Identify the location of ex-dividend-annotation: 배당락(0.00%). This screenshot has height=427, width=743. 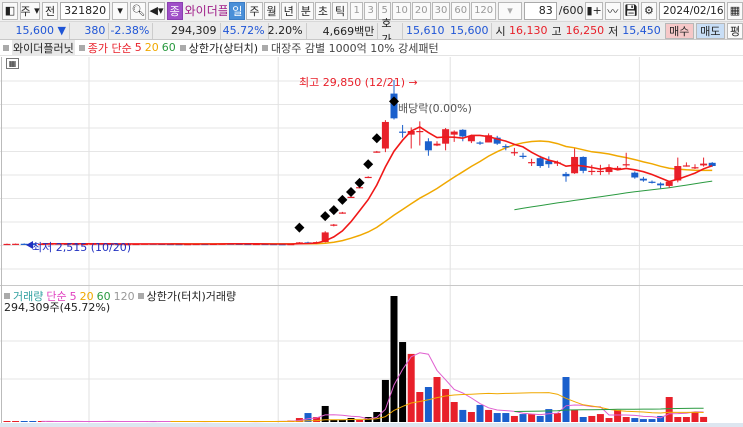
(435, 108).